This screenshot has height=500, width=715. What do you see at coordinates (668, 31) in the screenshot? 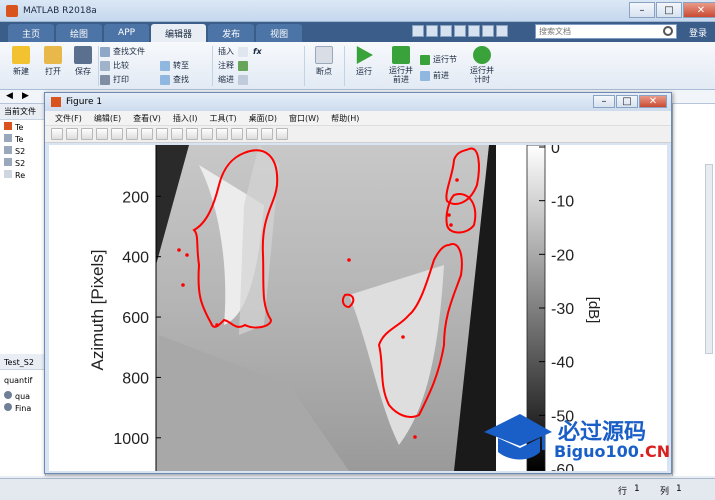
I see `search-icon` at bounding box center [668, 31].